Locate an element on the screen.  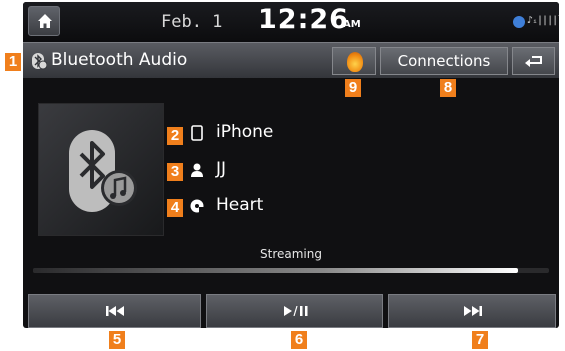
phone-icon is located at coordinates (197, 133).